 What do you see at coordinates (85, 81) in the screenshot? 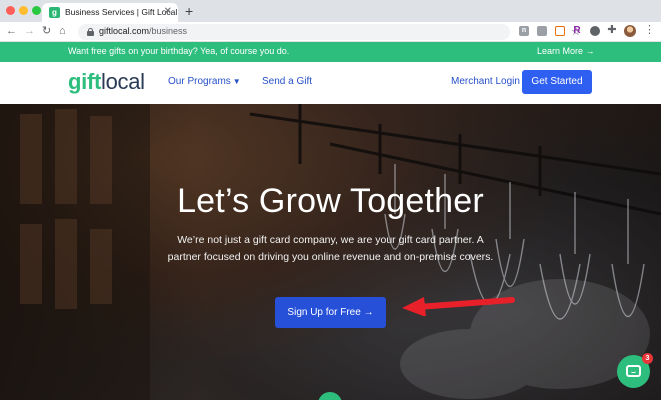
I see `logo-gift-text: gift` at bounding box center [85, 81].